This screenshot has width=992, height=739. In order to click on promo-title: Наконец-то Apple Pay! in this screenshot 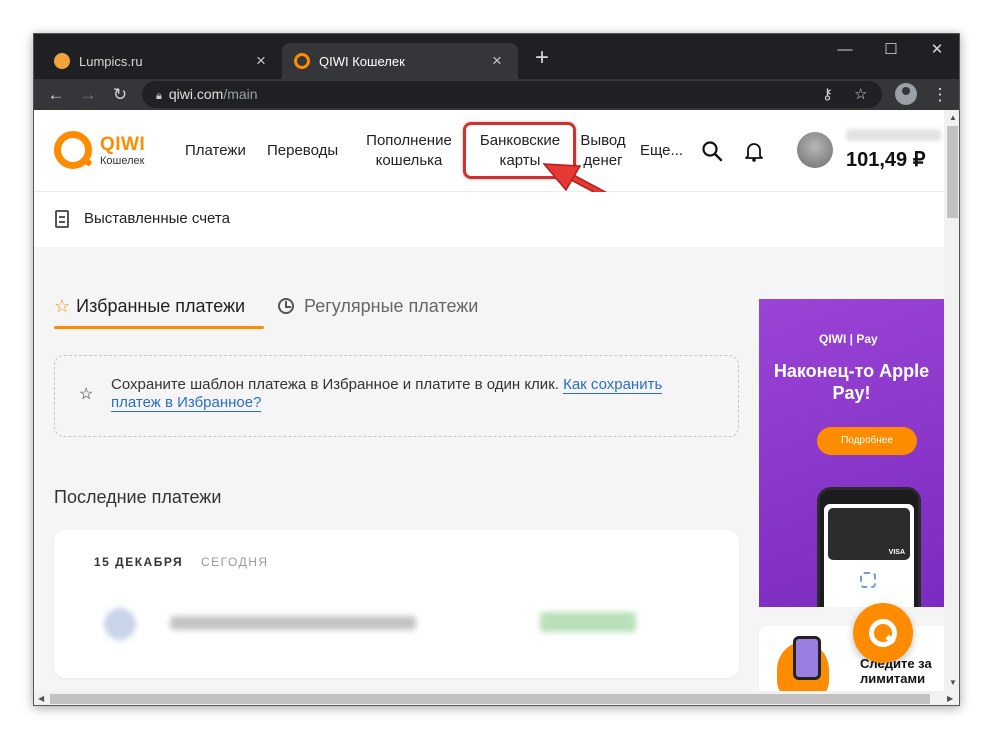, I will do `click(851, 382)`.